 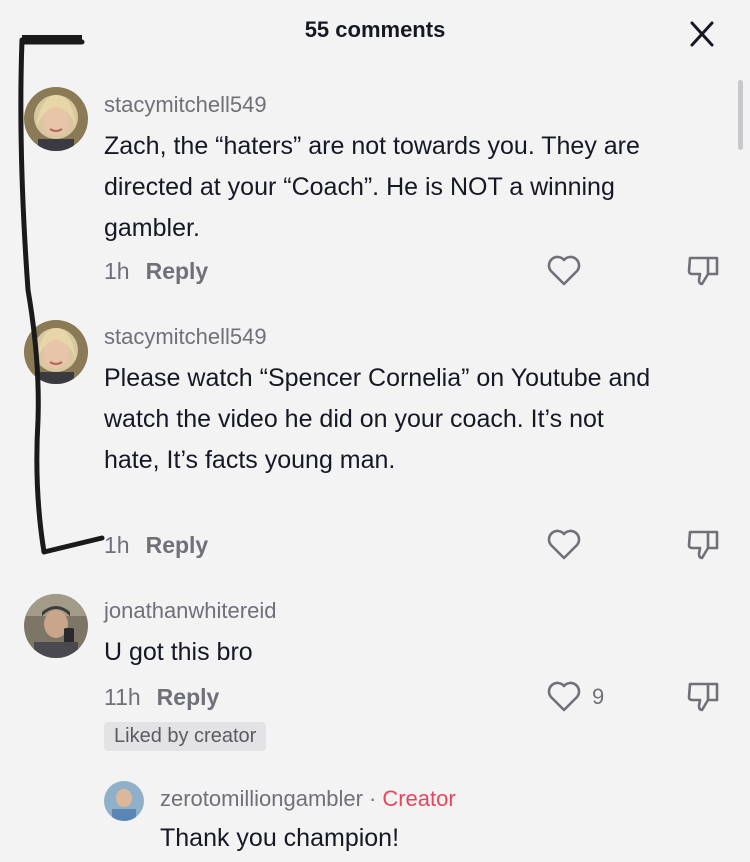 I want to click on reply-username-line: zerotomilliongambler · Creator, so click(x=308, y=799).